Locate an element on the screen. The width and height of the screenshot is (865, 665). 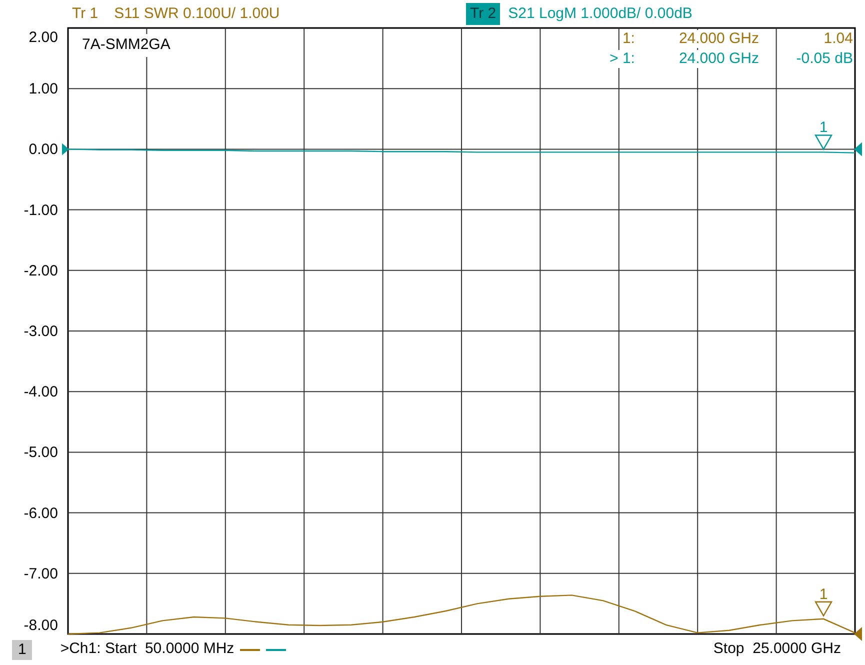
trace-label: Tr 2 is located at coordinates (483, 14).